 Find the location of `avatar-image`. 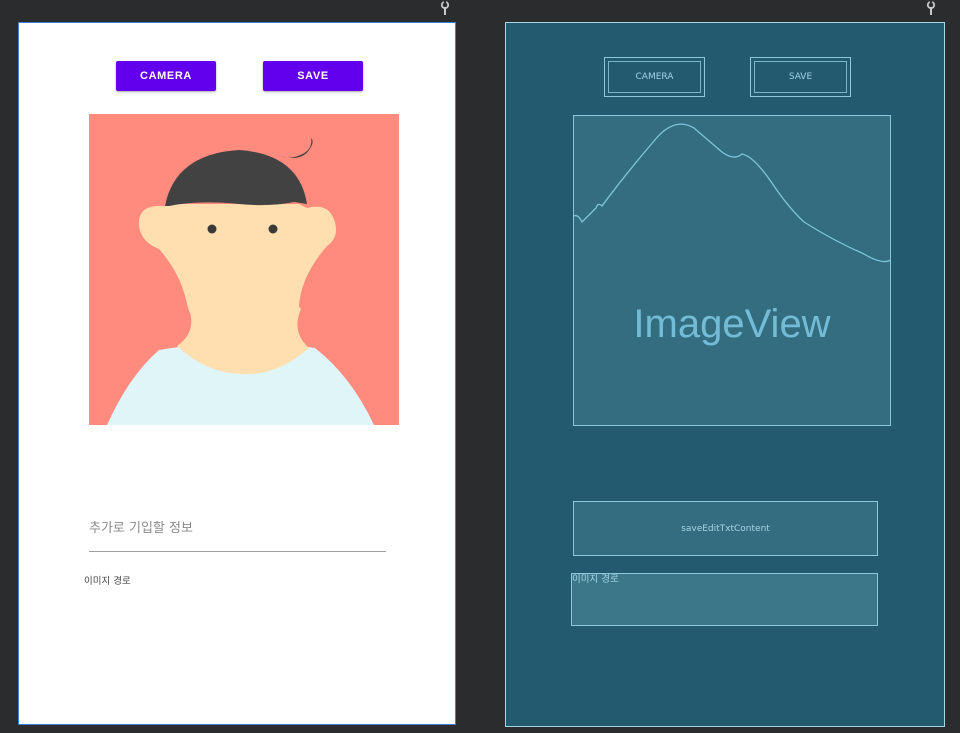

avatar-image is located at coordinates (244, 269).